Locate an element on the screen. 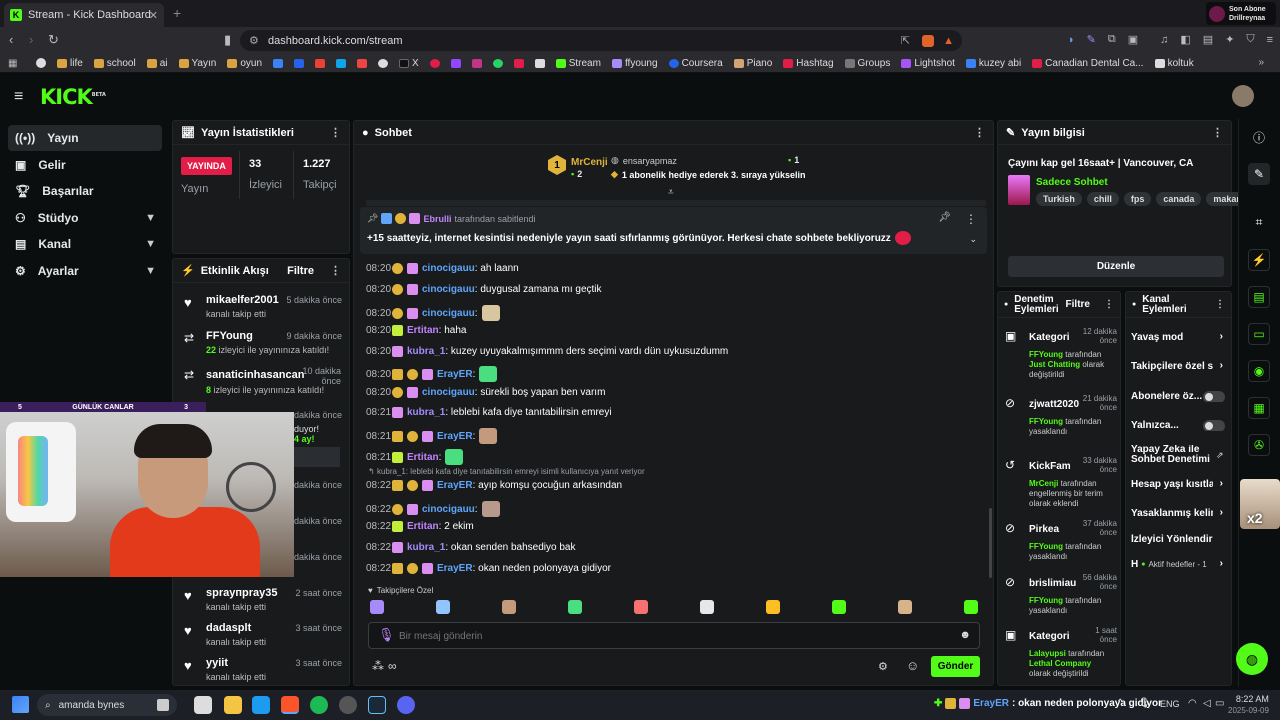  bookmark-stream: Stream is located at coordinates (578, 63).